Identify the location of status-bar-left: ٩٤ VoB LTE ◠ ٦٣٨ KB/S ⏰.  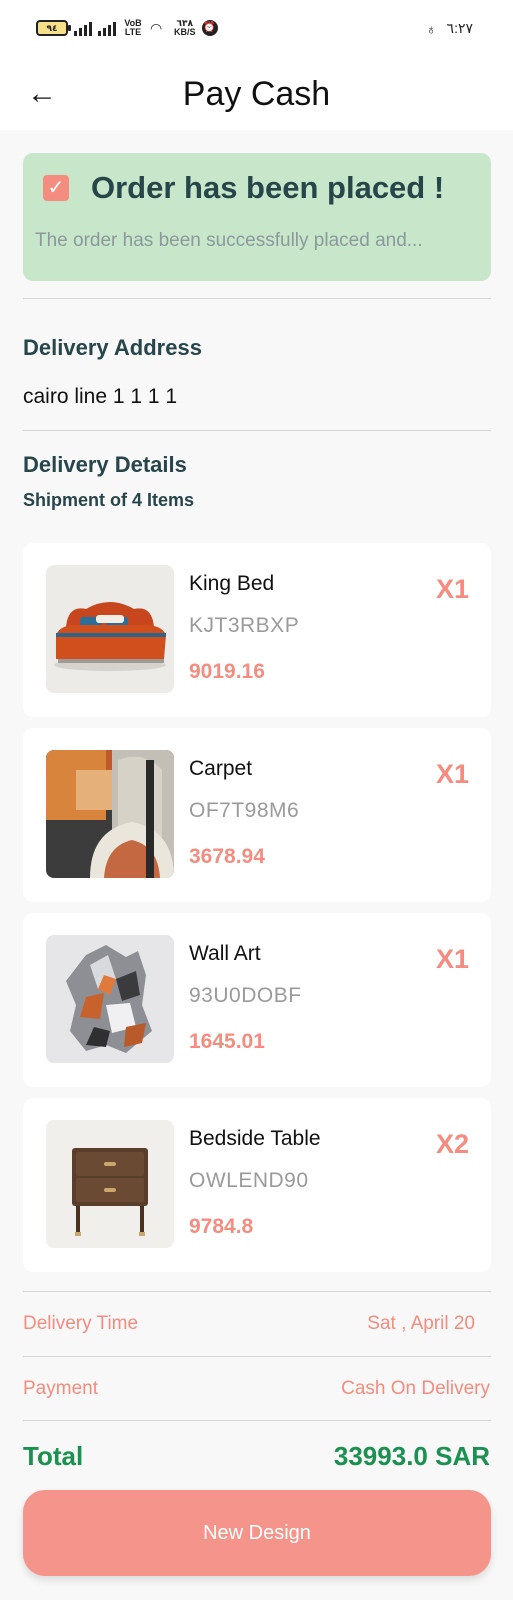
(127, 28).